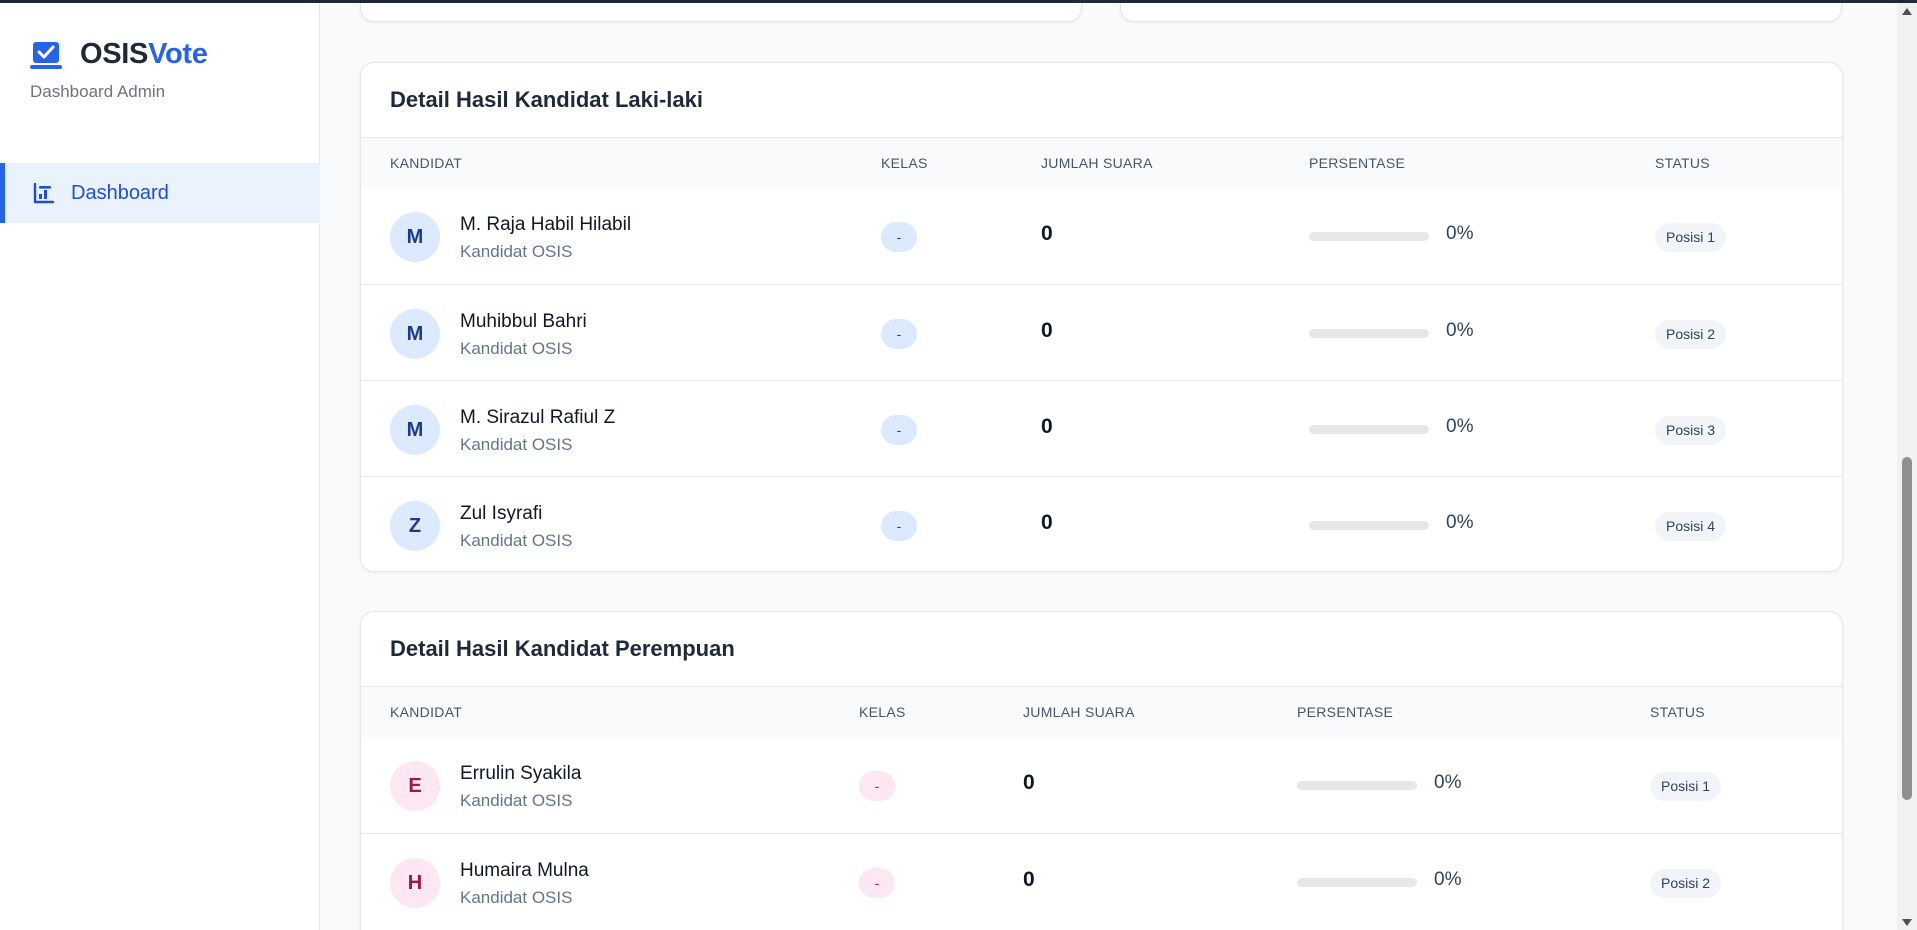 This screenshot has height=930, width=1917. I want to click on avatar: E, so click(415, 786).